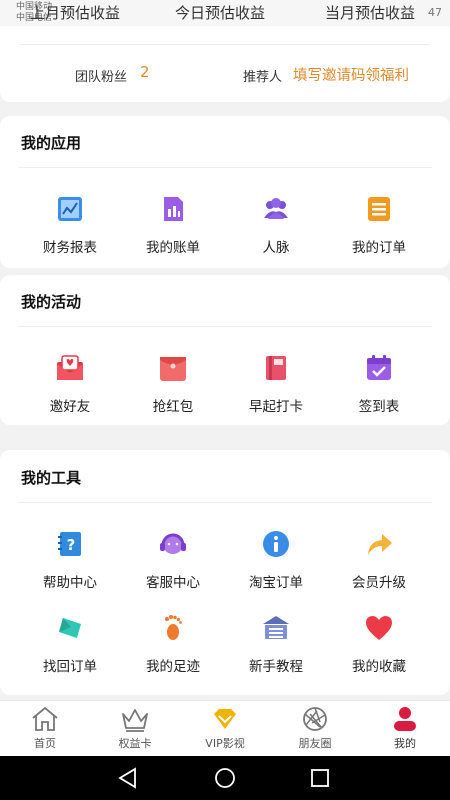 The width and height of the screenshot is (450, 800). Describe the element at coordinates (70, 384) in the screenshot. I see `activity-invite-friends: 邀好友` at that location.